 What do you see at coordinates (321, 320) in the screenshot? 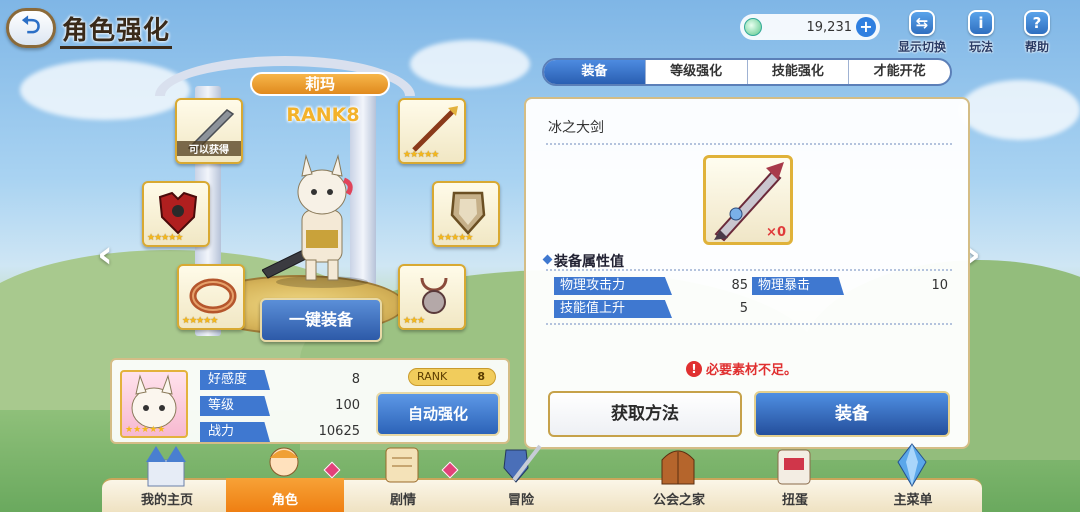
I see `one-key-equip-button: 一键装备` at bounding box center [321, 320].